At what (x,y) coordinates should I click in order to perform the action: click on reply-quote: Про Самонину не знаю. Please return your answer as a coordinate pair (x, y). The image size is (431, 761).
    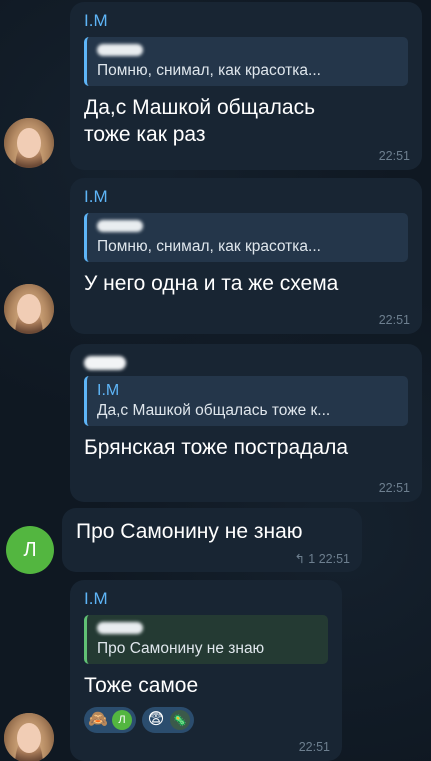
    Looking at the image, I should click on (206, 639).